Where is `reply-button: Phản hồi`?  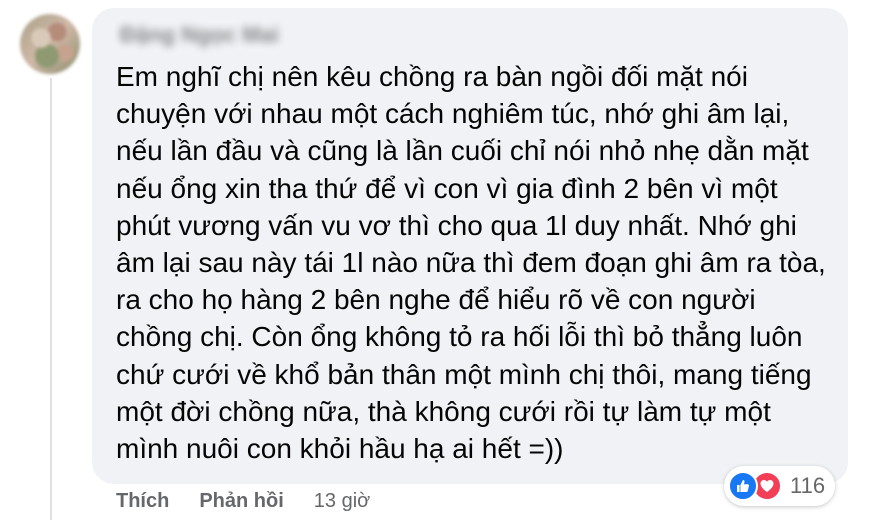
reply-button: Phản hồi is located at coordinates (241, 501).